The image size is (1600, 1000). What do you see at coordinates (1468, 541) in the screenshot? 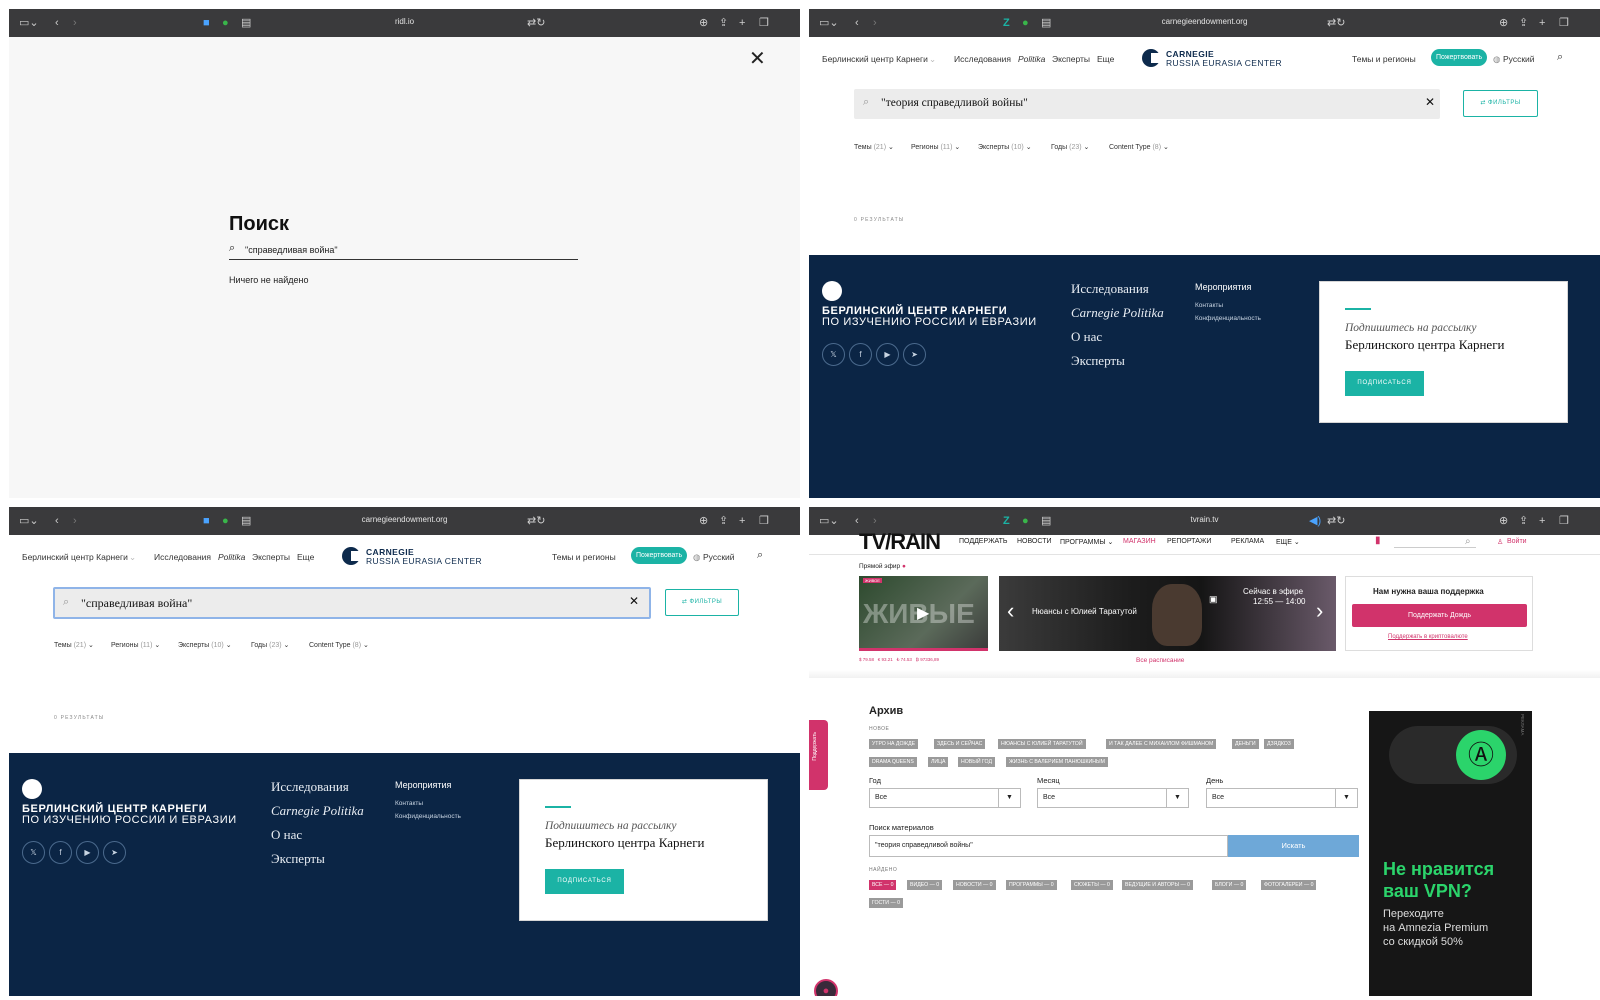
I see `search-icon: ⌕` at bounding box center [1468, 541].